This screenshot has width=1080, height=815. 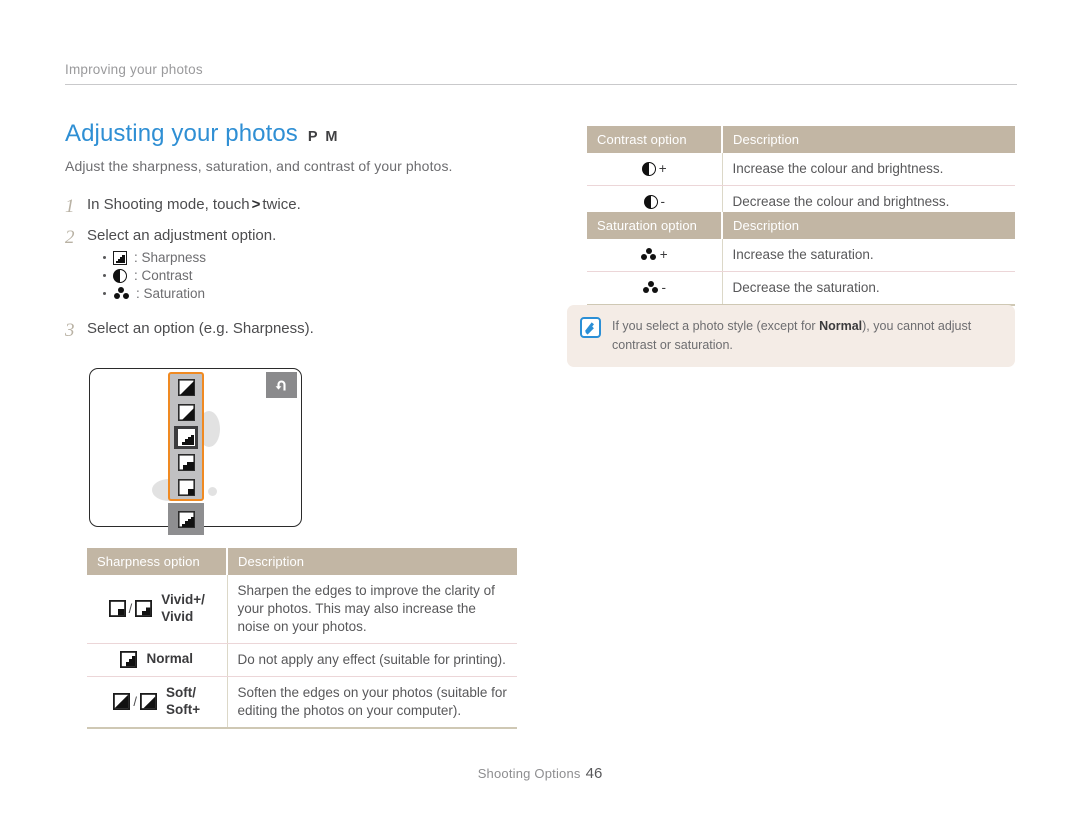 I want to click on step-2-body: Select an adjustment option. : Sharpness, so click(x=181, y=265).